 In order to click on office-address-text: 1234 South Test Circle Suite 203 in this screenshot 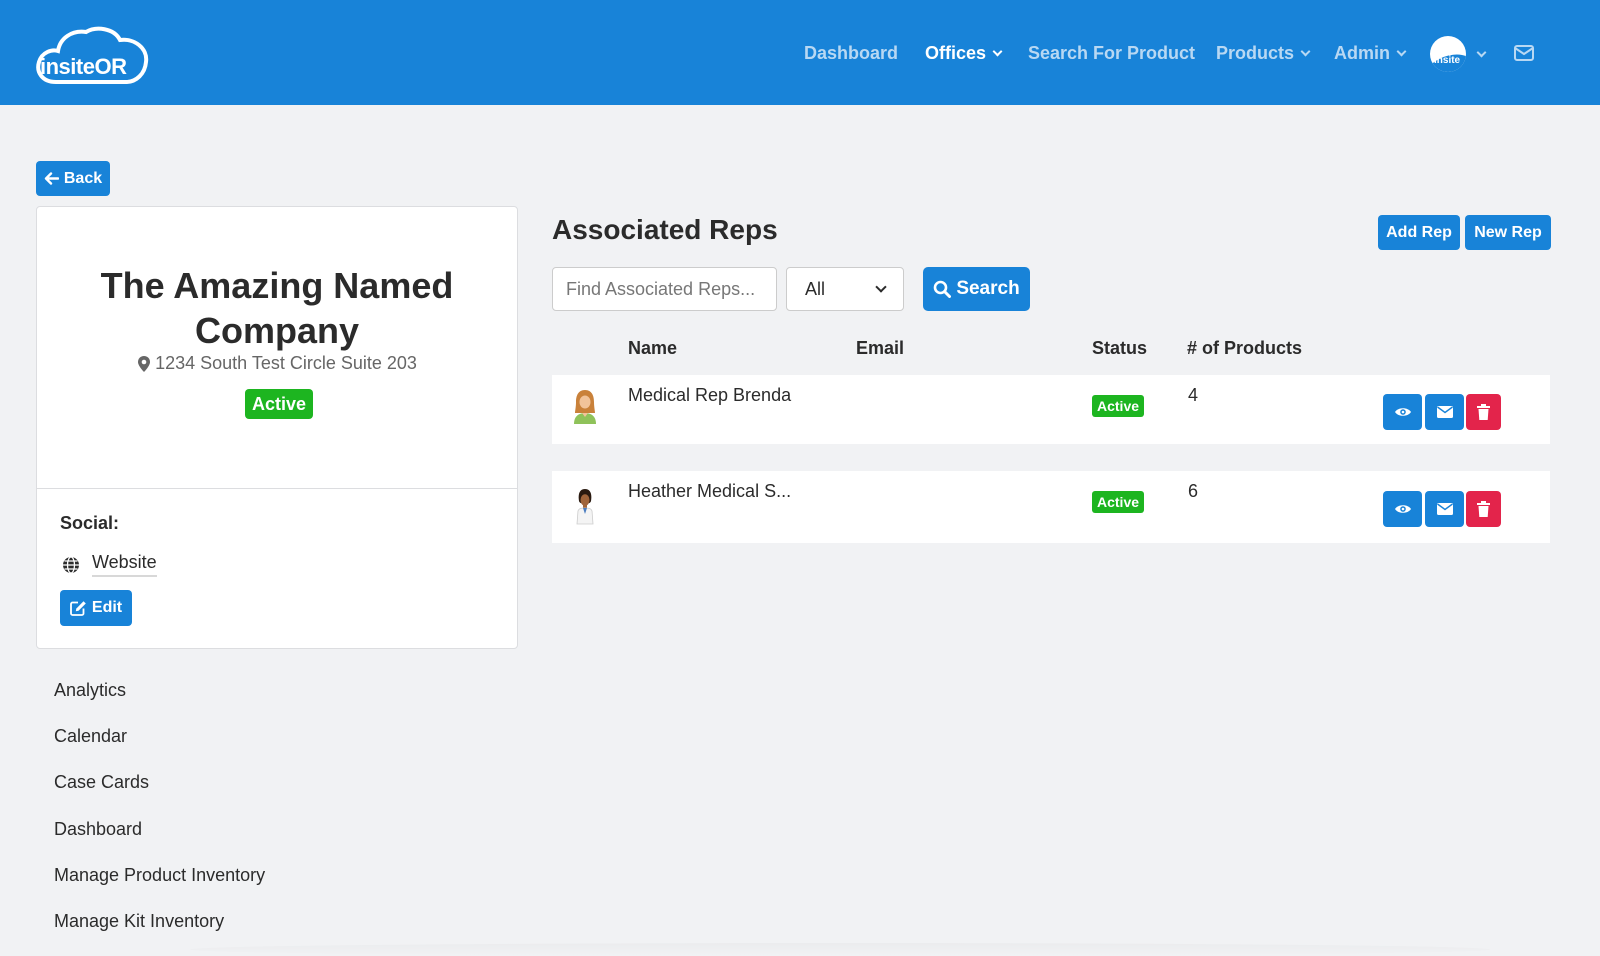, I will do `click(286, 363)`.